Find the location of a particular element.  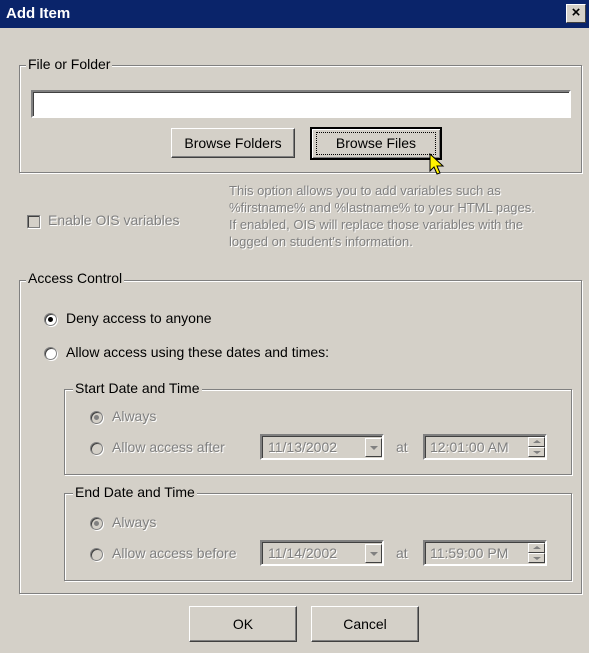

end-before-label: Allow access before is located at coordinates (174, 553).